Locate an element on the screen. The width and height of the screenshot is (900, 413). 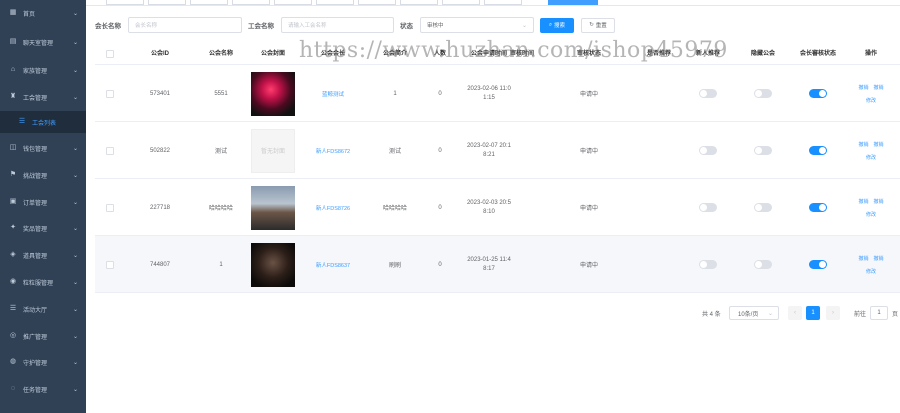
next-page-button: › is located at coordinates (833, 313).